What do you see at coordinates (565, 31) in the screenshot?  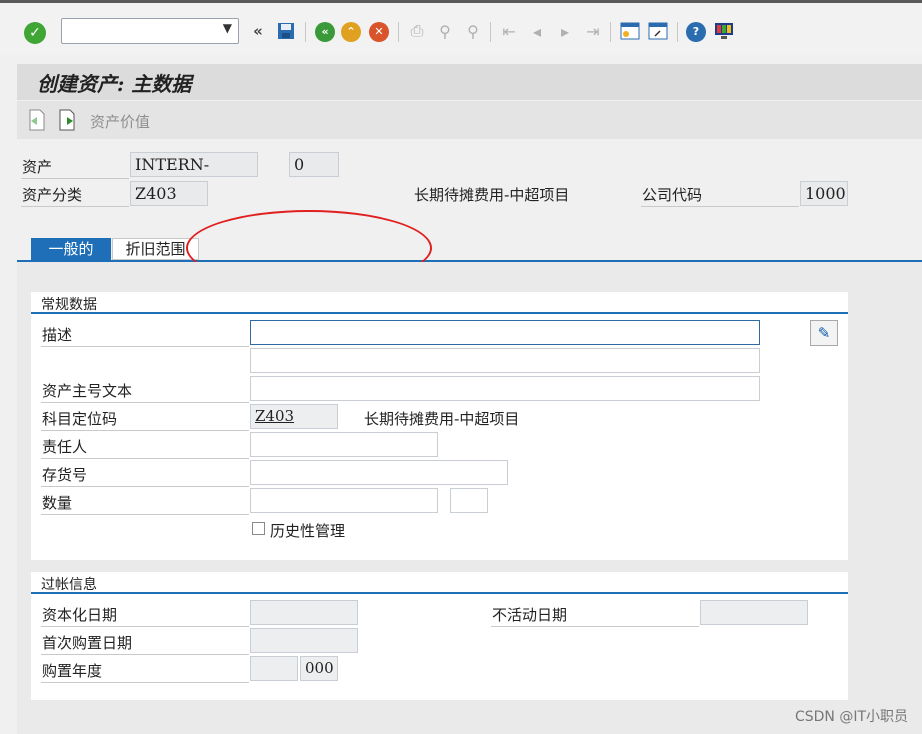 I see `next-page-icon: ▸` at bounding box center [565, 31].